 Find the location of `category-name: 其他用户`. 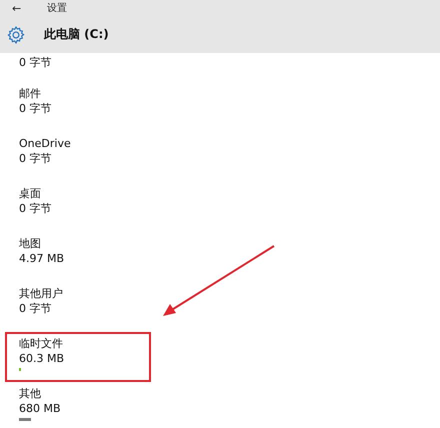

category-name: 其他用户 is located at coordinates (41, 293).